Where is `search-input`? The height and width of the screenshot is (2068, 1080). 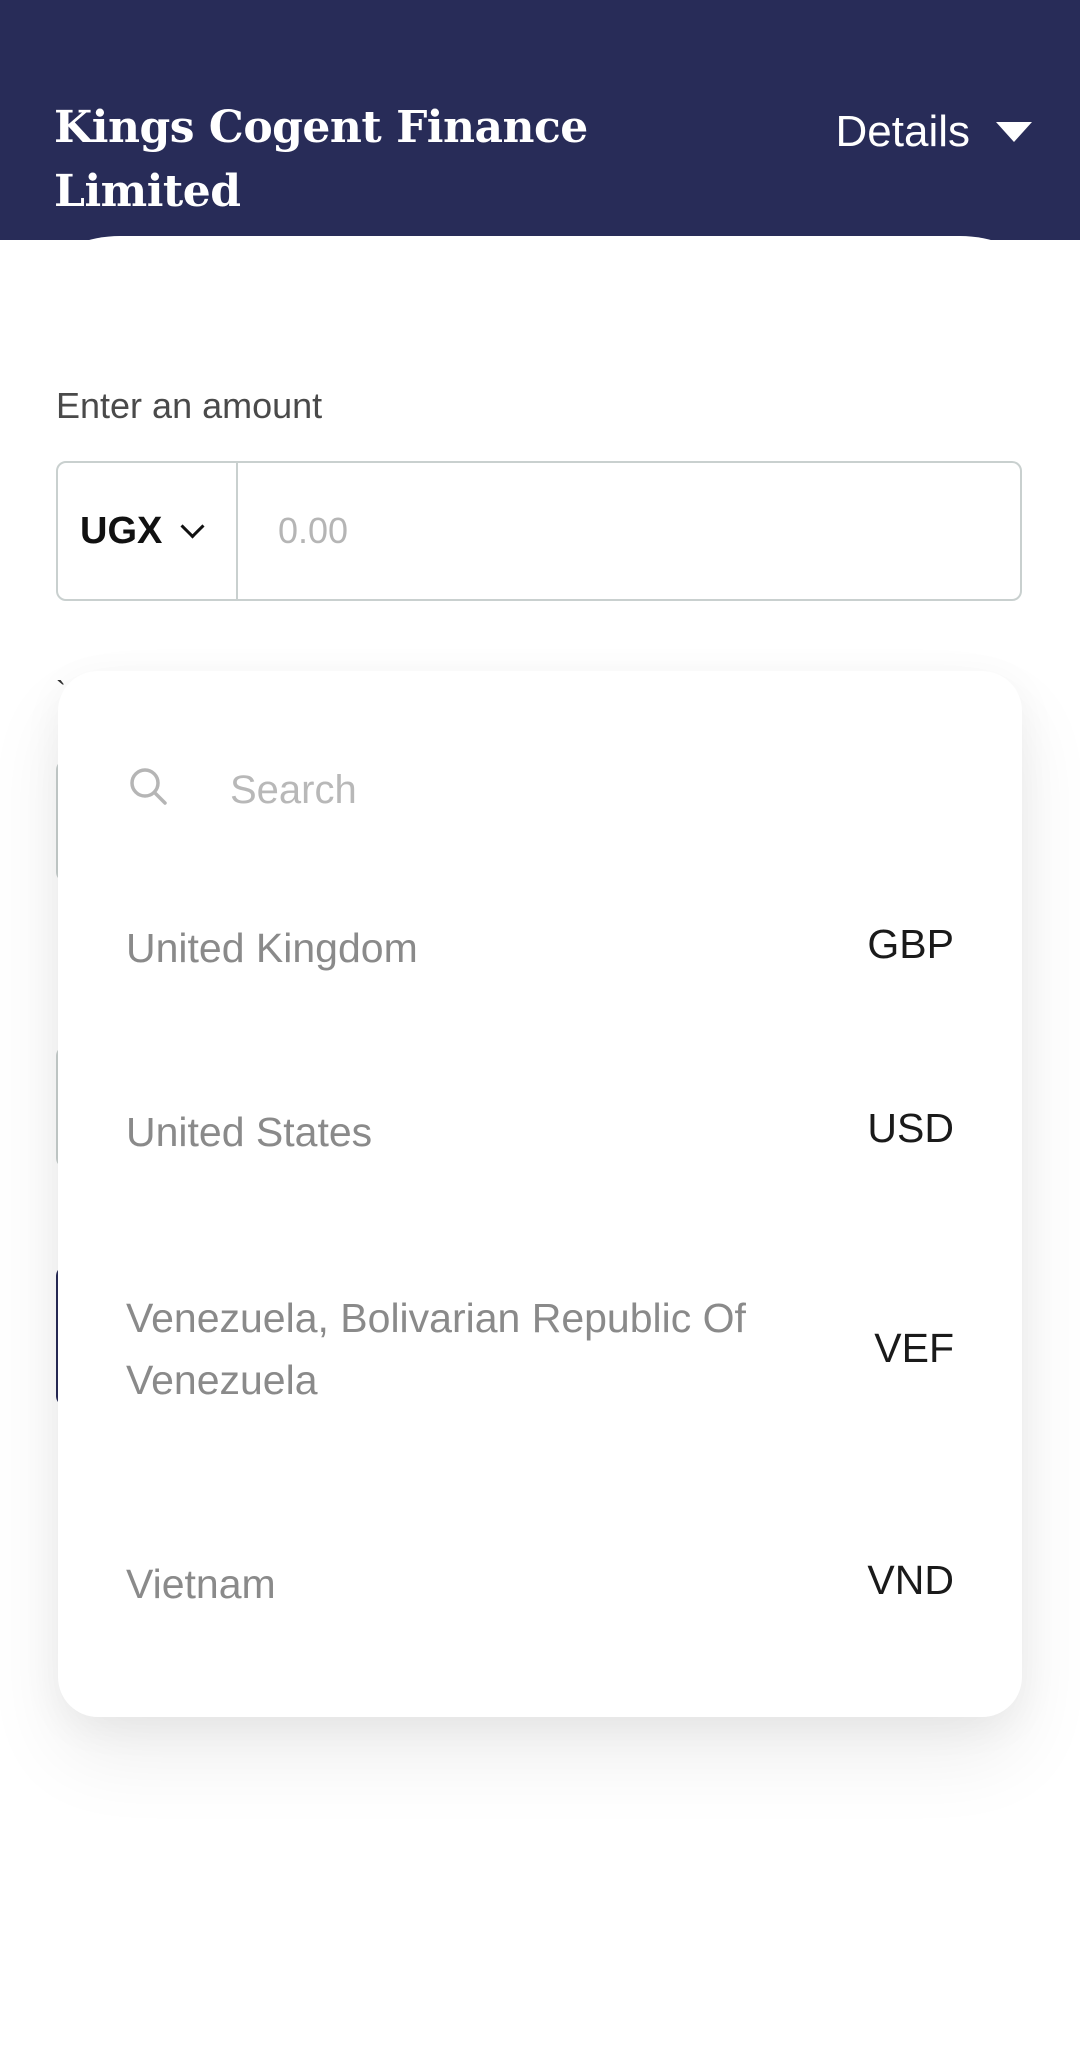
search-input is located at coordinates (580, 790).